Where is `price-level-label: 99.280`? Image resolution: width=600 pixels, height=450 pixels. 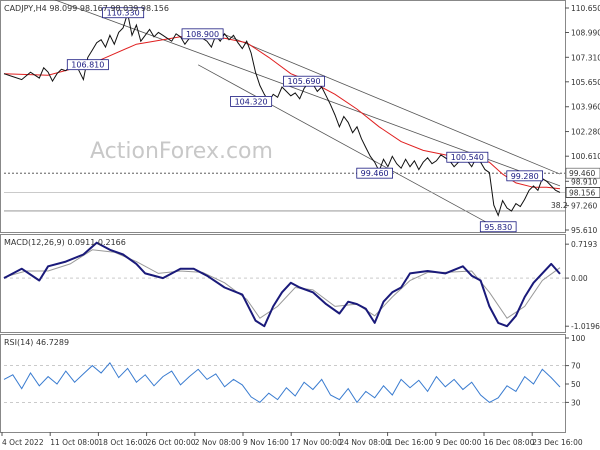 price-level-label: 99.280 is located at coordinates (524, 176).